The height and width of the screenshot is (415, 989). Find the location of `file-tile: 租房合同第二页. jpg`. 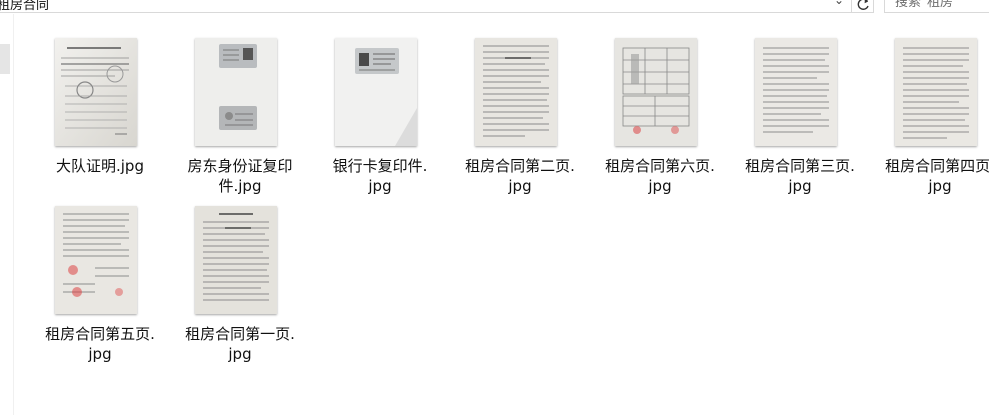

file-tile: 租房合同第二页. jpg is located at coordinates (520, 115).